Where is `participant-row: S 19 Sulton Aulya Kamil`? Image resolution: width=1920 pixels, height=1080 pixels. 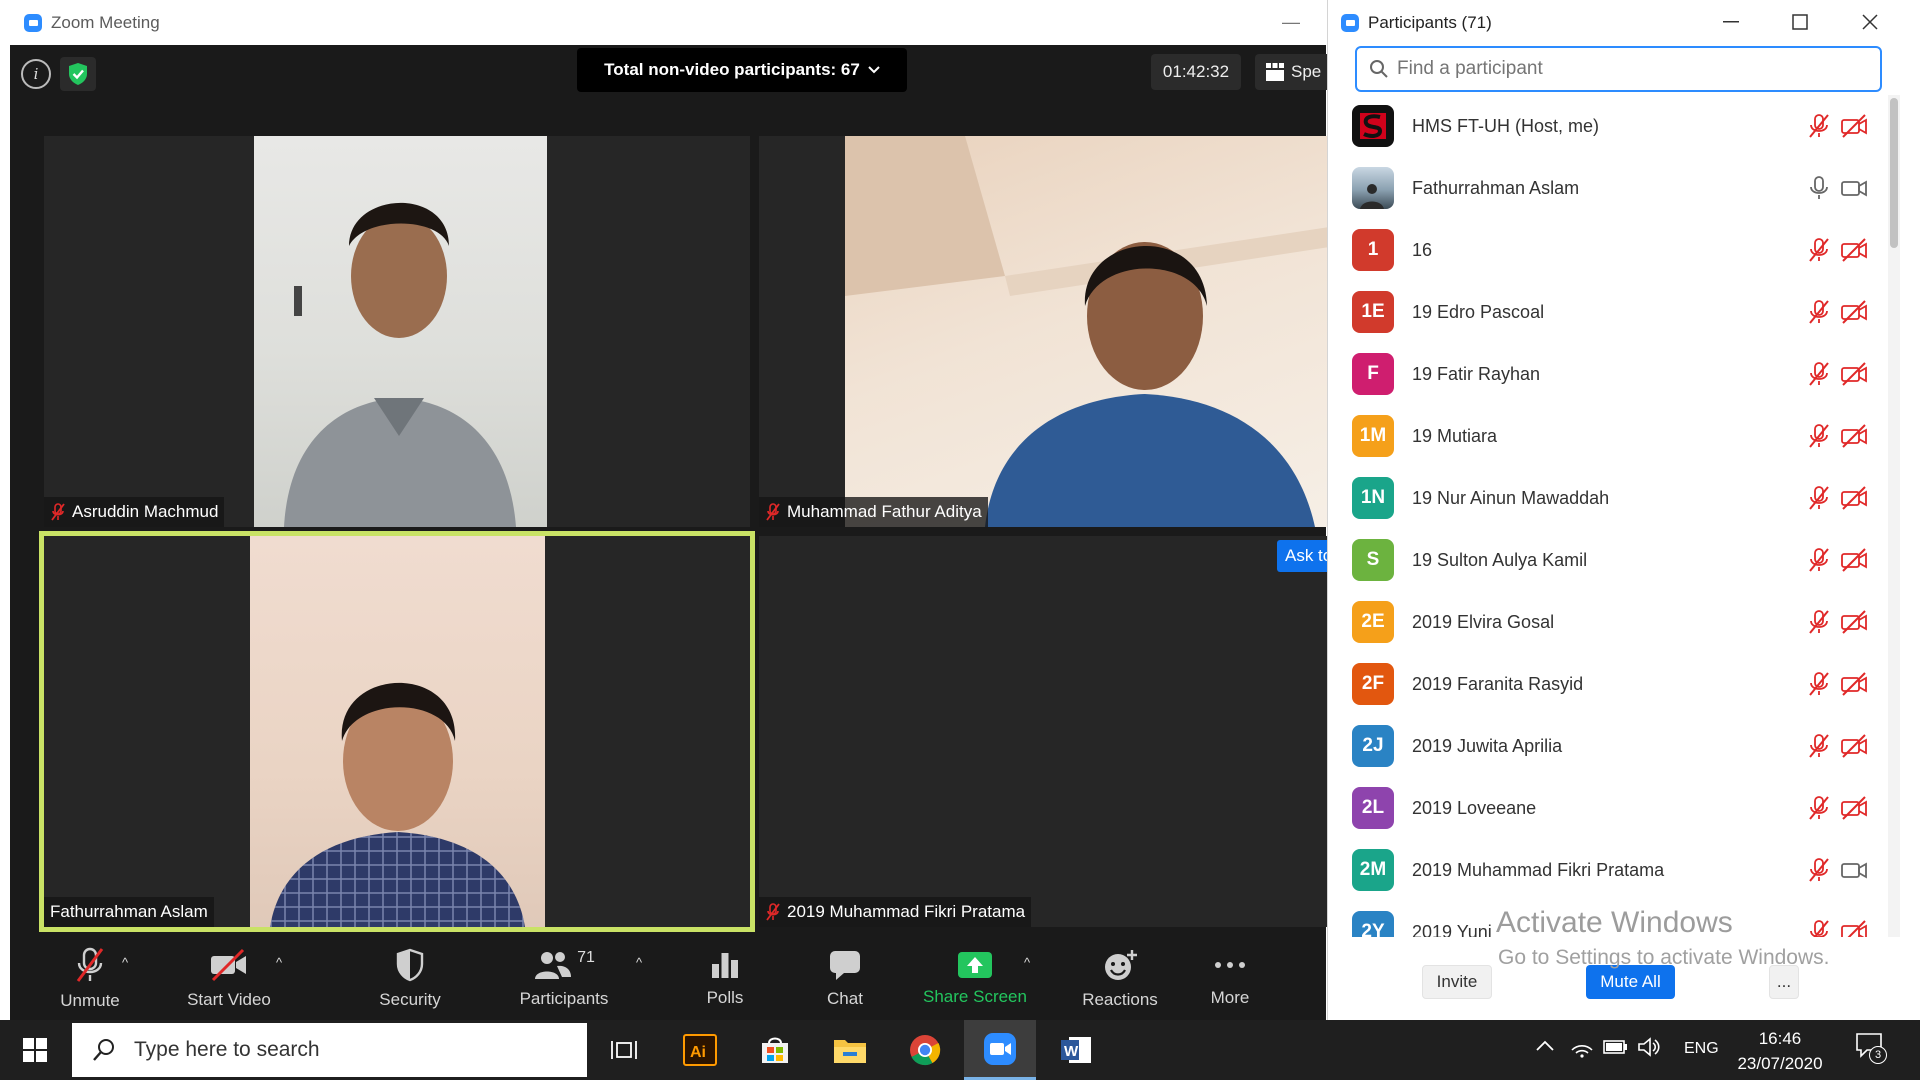 participant-row: S 19 Sulton Aulya Kamil is located at coordinates (1608, 560).